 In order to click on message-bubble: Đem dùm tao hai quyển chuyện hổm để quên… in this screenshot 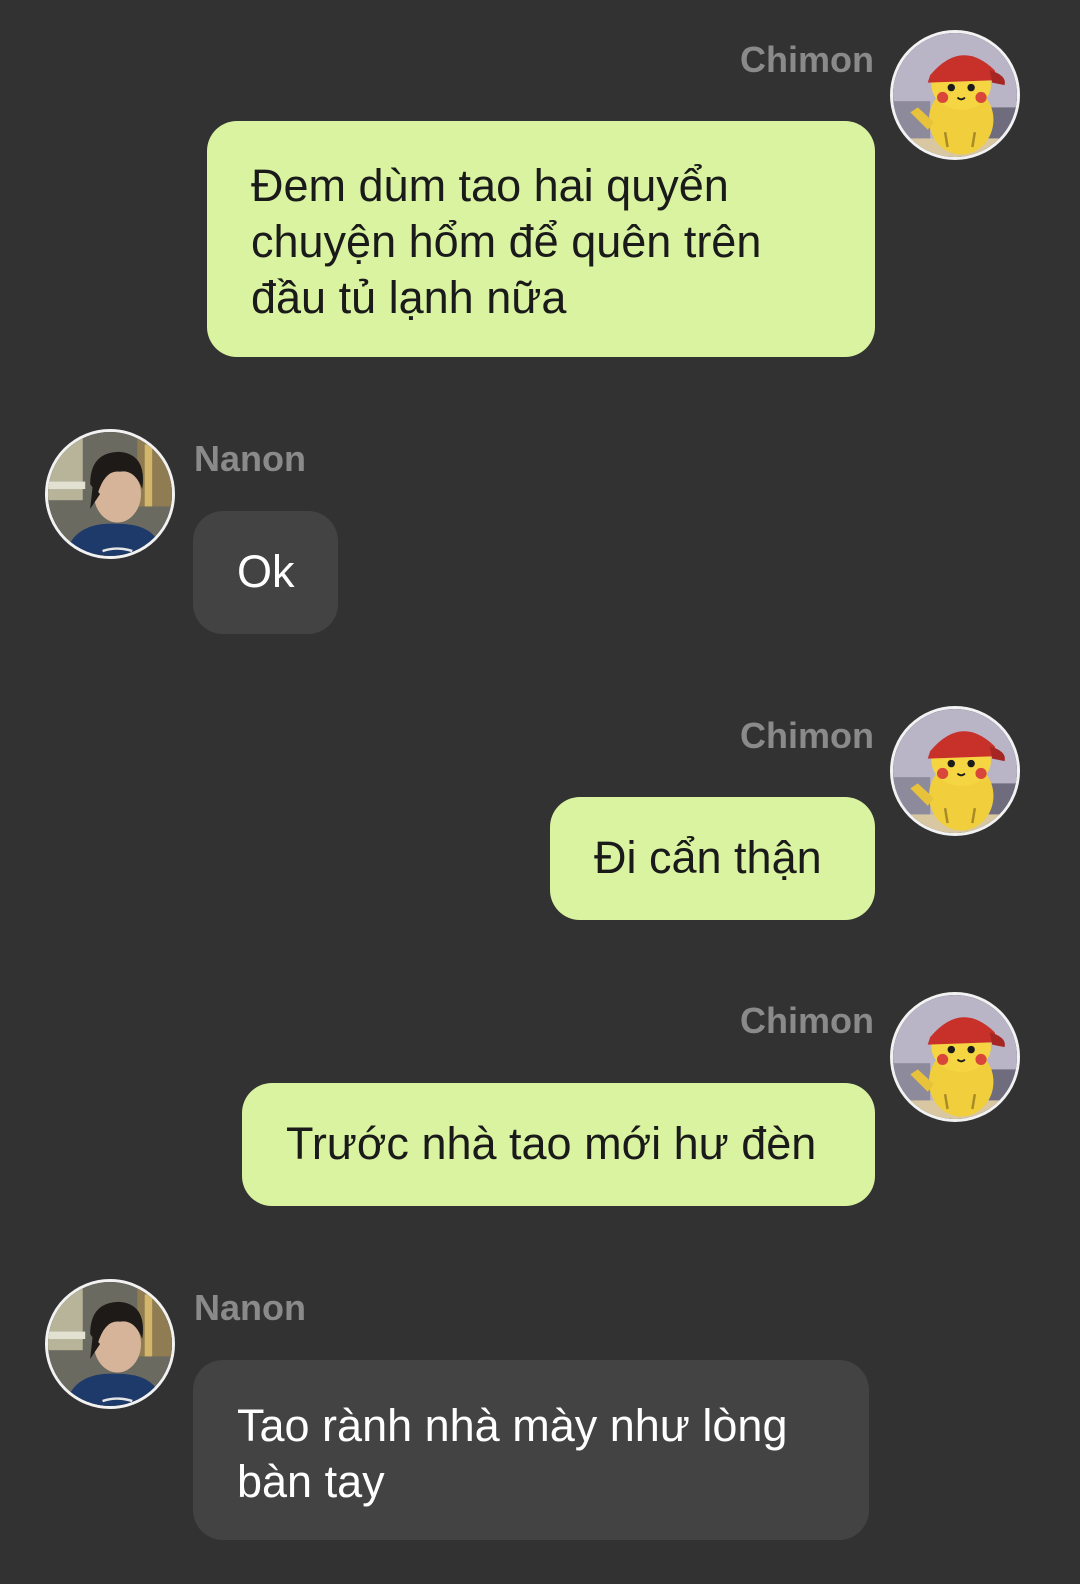, I will do `click(541, 239)`.